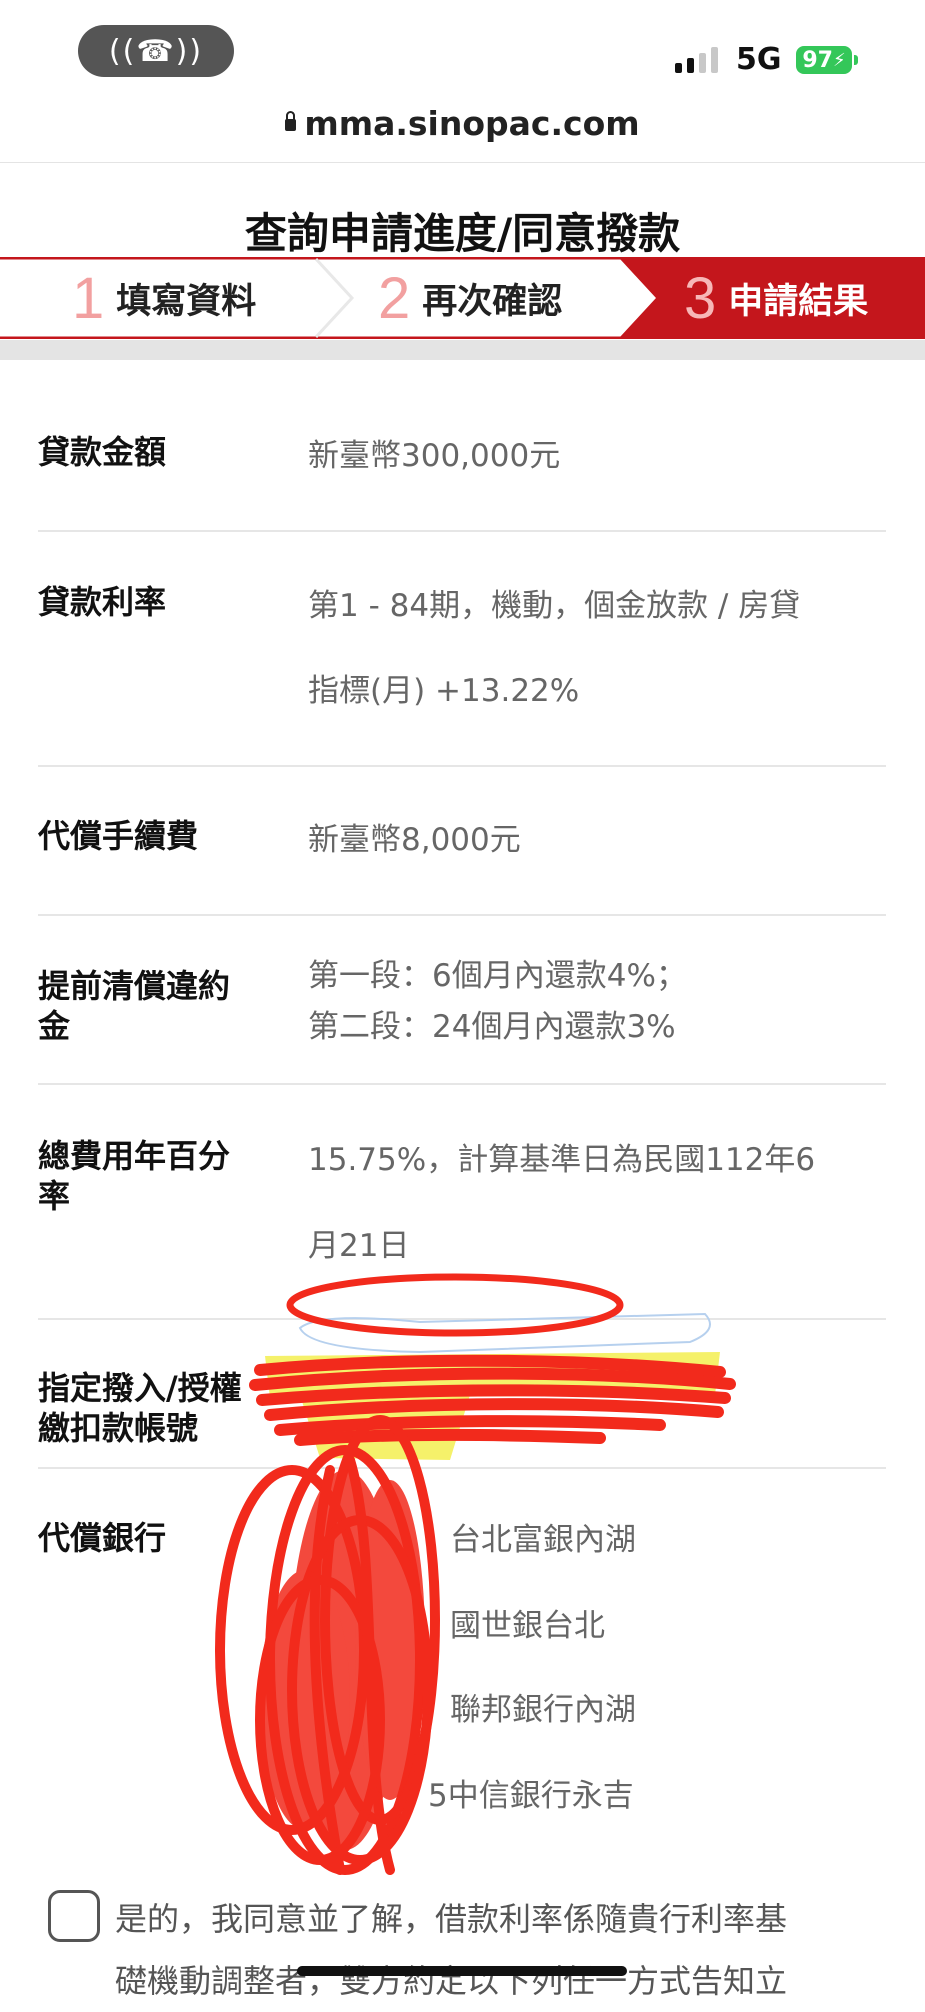 The image size is (925, 2012). Describe the element at coordinates (118, 1428) in the screenshot. I see `account-label-line2: 繳扣款帳號` at that location.